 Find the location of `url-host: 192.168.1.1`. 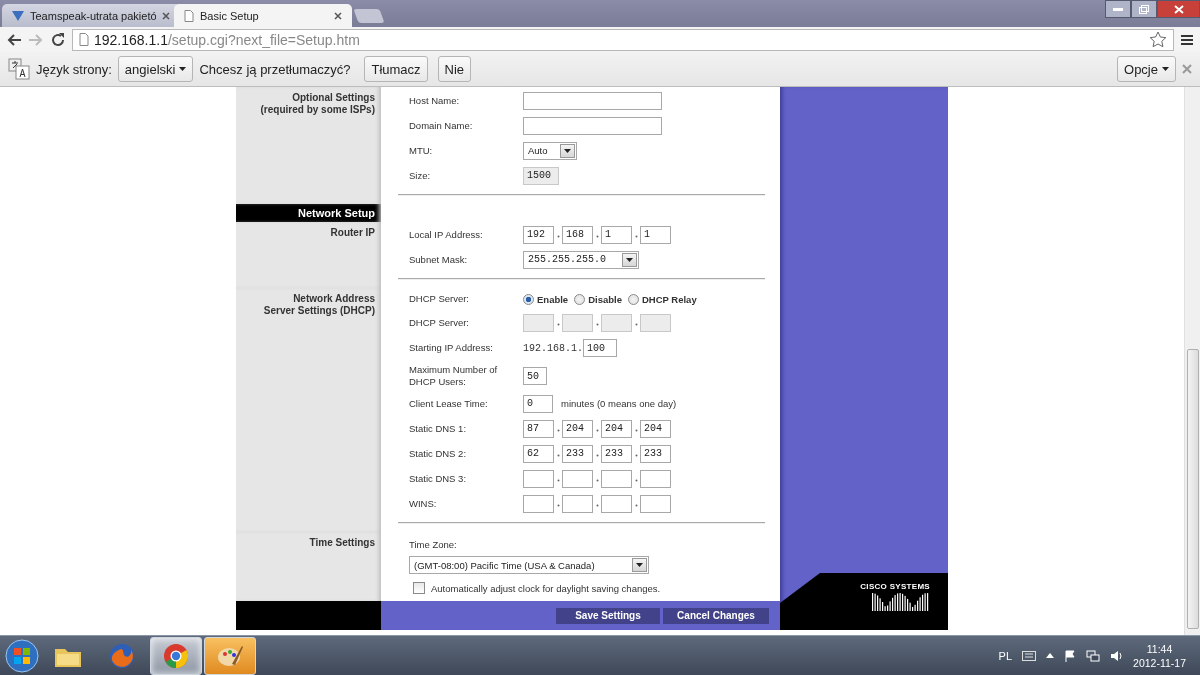

url-host: 192.168.1.1 is located at coordinates (131, 39).